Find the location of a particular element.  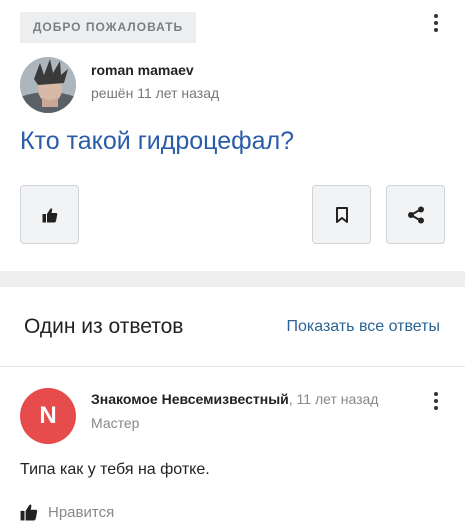

question-title: Кто такой гидроцефал? is located at coordinates (157, 141).